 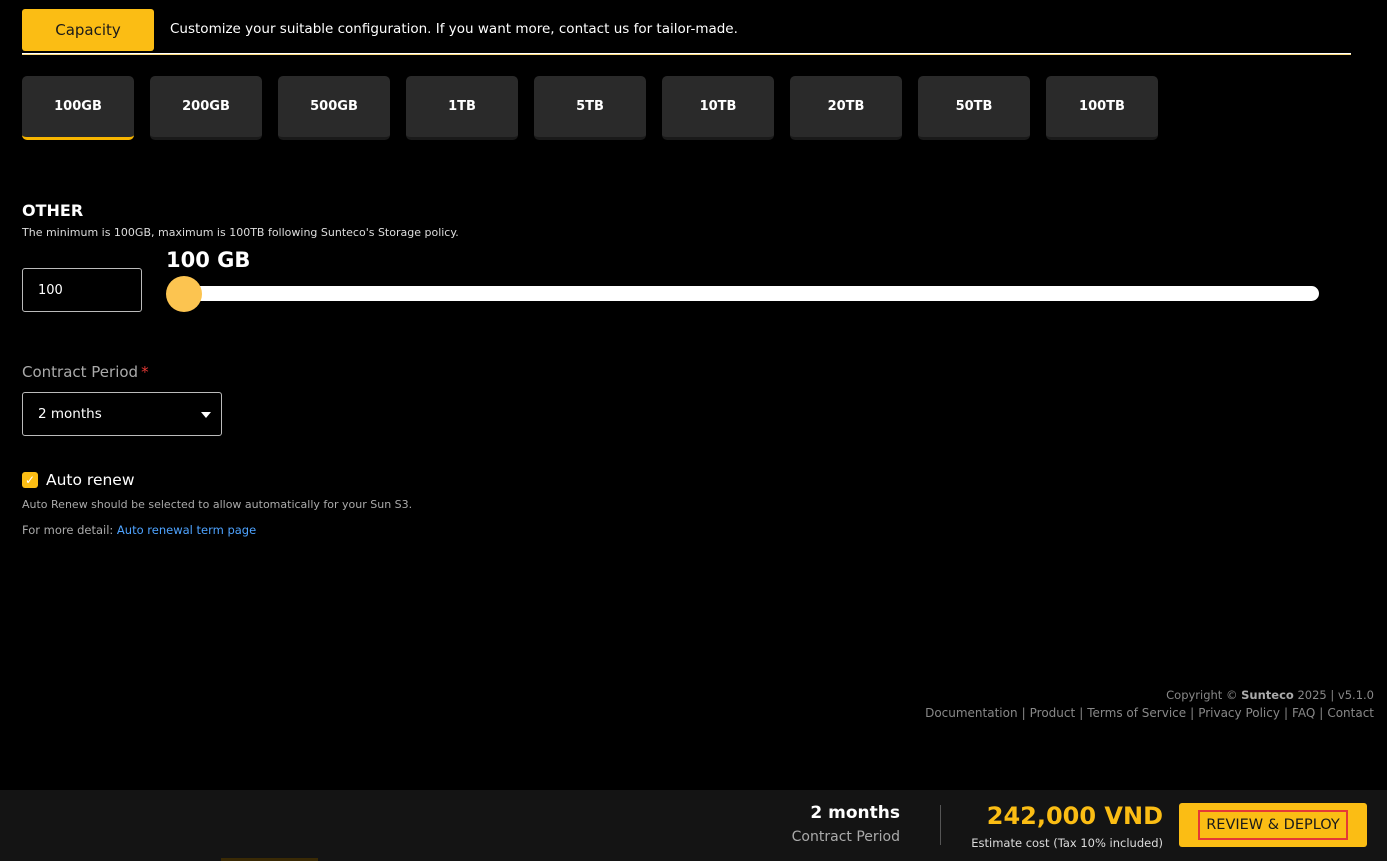 What do you see at coordinates (974, 108) in the screenshot?
I see `capacity-option-50tb: 50TB` at bounding box center [974, 108].